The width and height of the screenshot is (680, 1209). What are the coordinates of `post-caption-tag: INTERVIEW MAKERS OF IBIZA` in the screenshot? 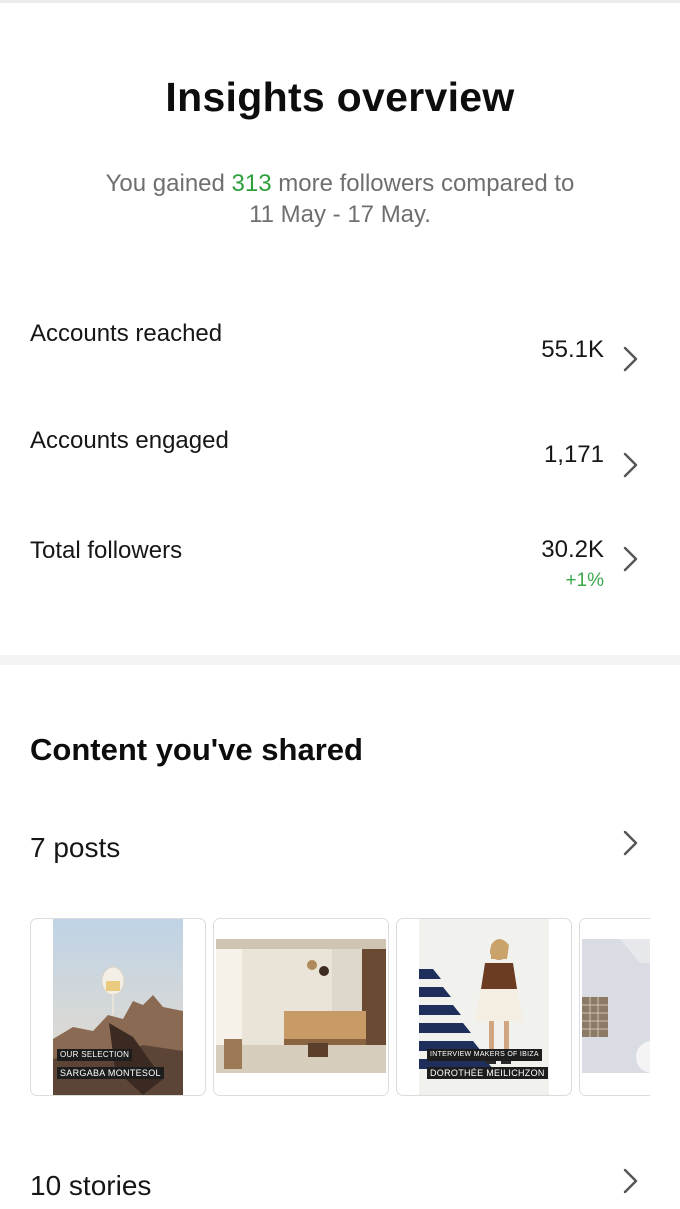 It's located at (484, 1055).